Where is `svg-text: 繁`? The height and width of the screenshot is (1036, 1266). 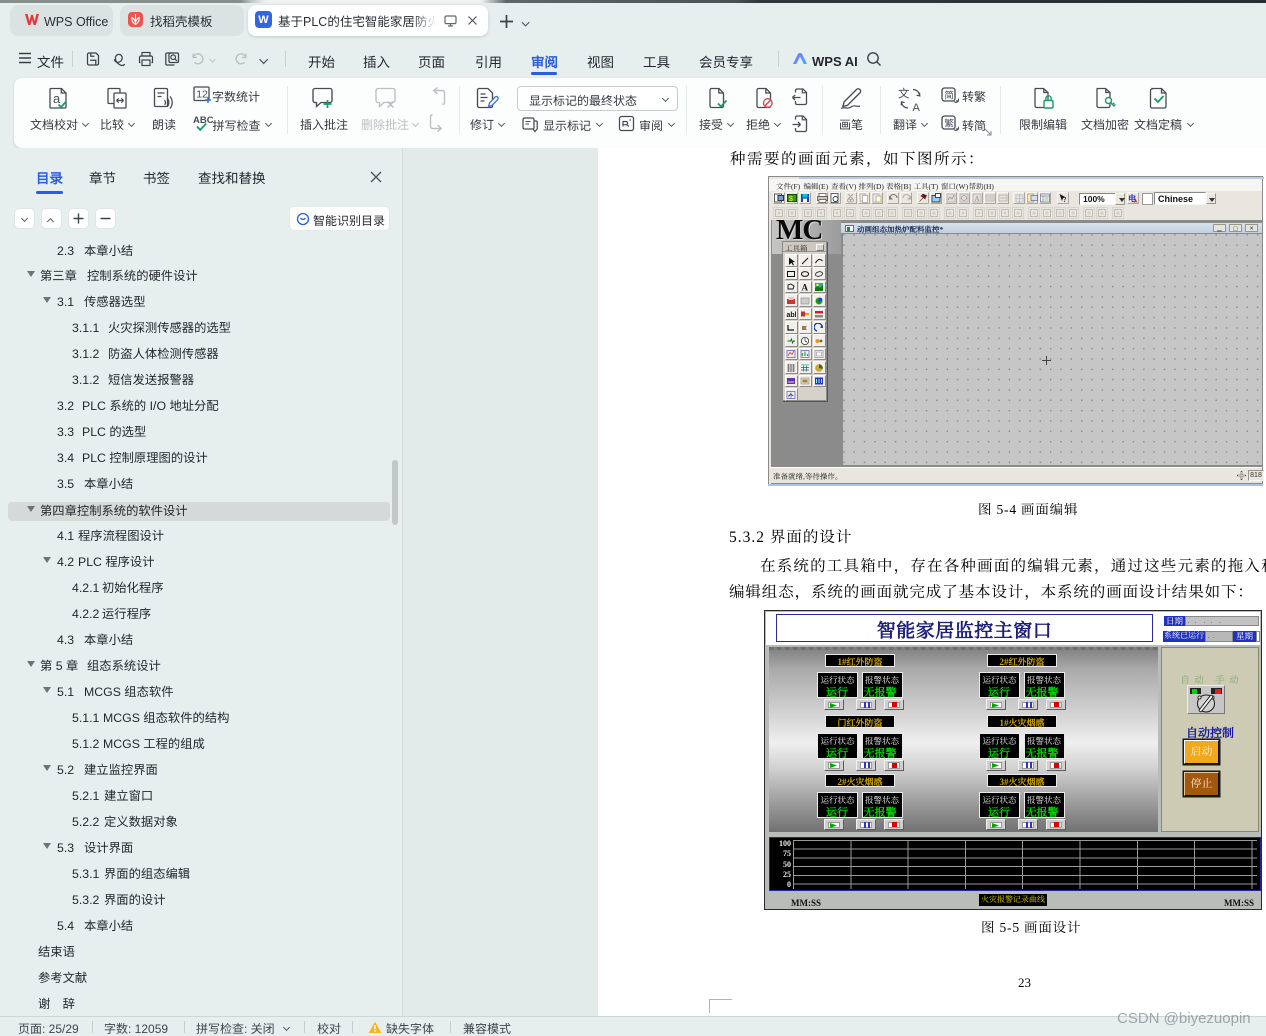
svg-text: 繁 is located at coordinates (949, 123).